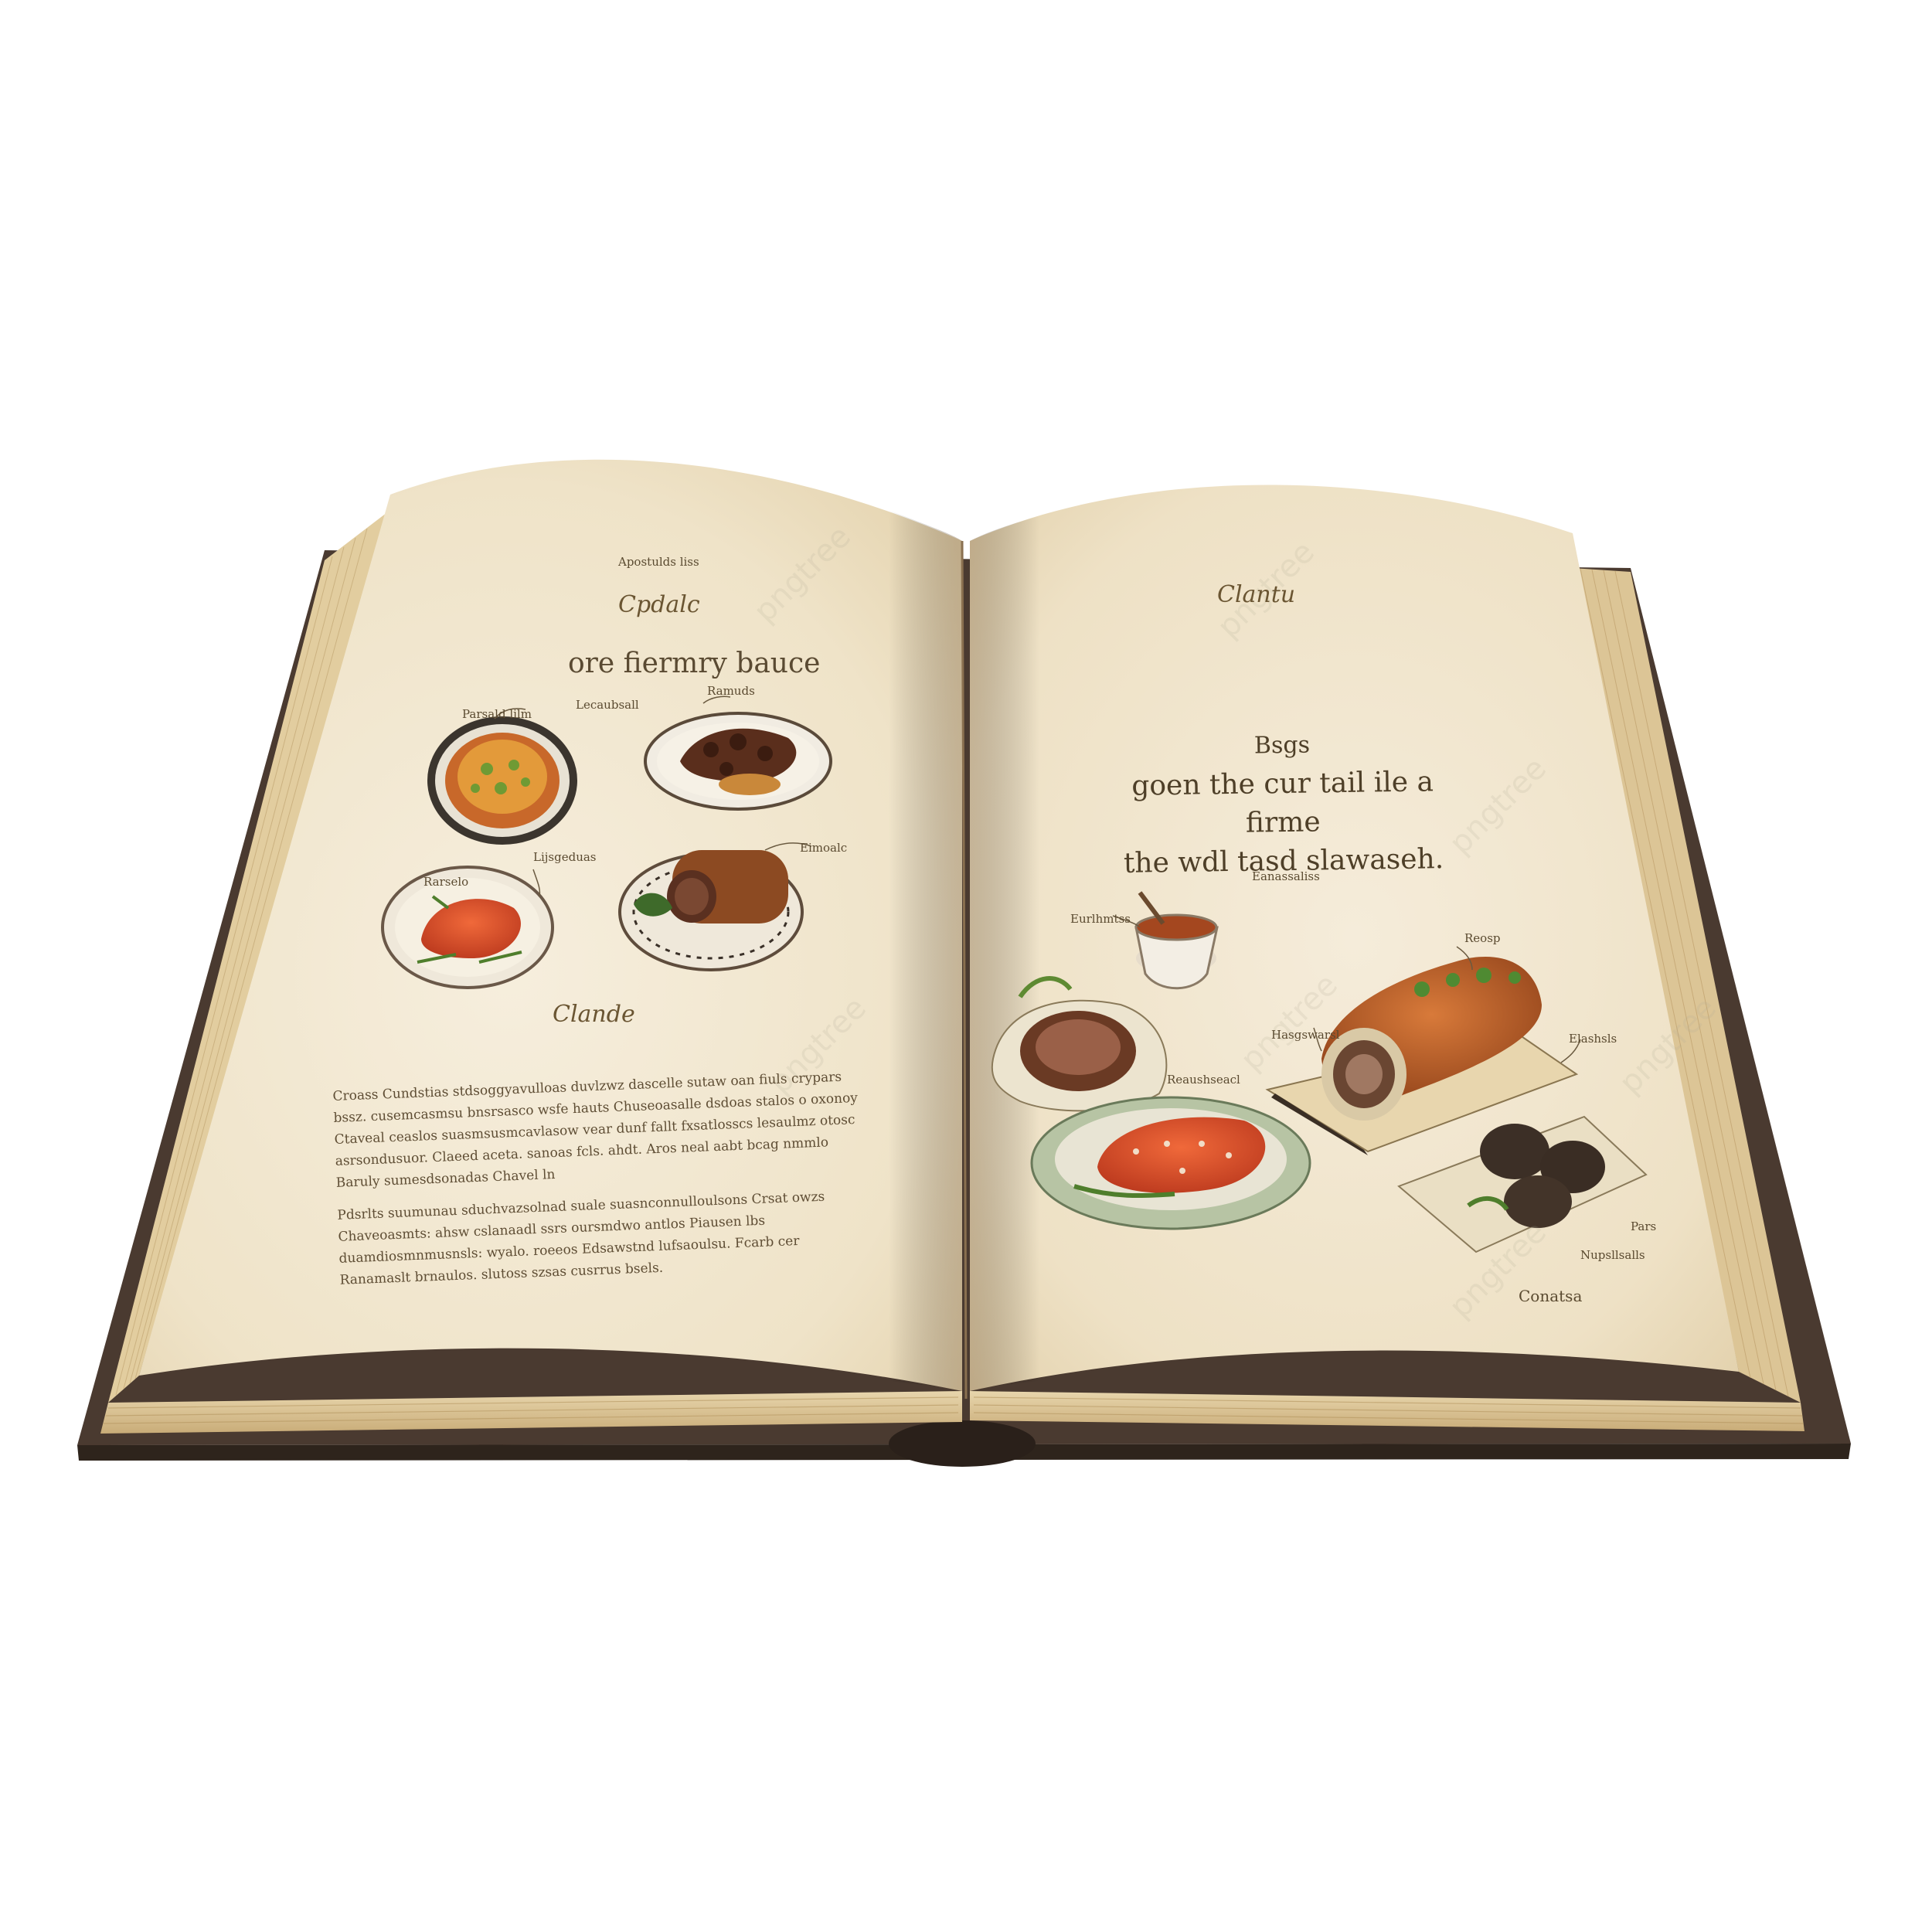 The image size is (1932, 1932). I want to click on right-page-heading: Clantu, so click(1256, 595).